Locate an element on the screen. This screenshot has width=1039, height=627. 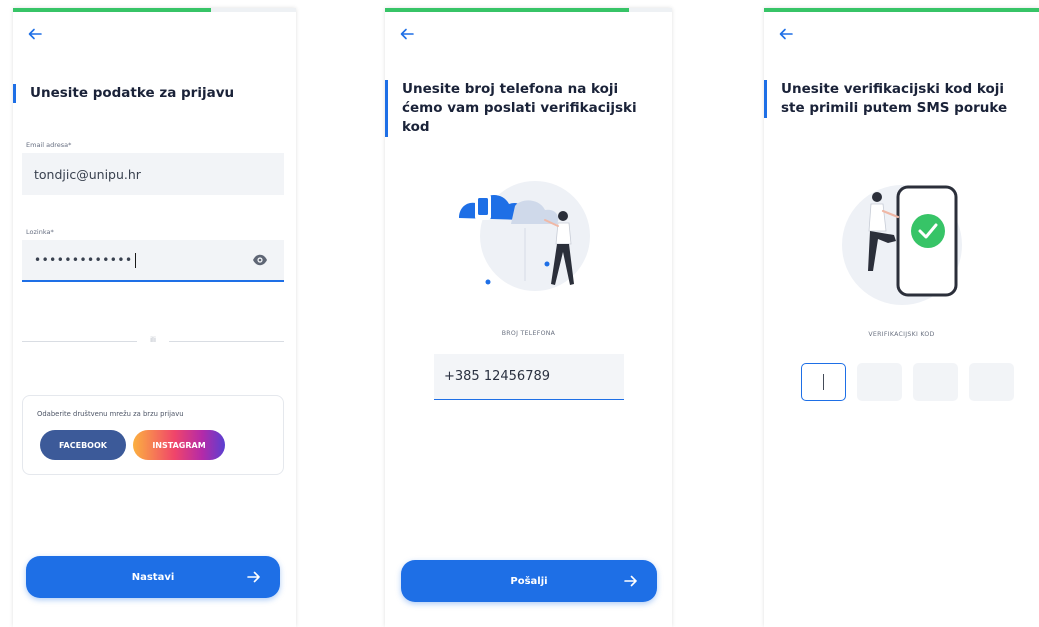
eye-icon is located at coordinates (260, 260).